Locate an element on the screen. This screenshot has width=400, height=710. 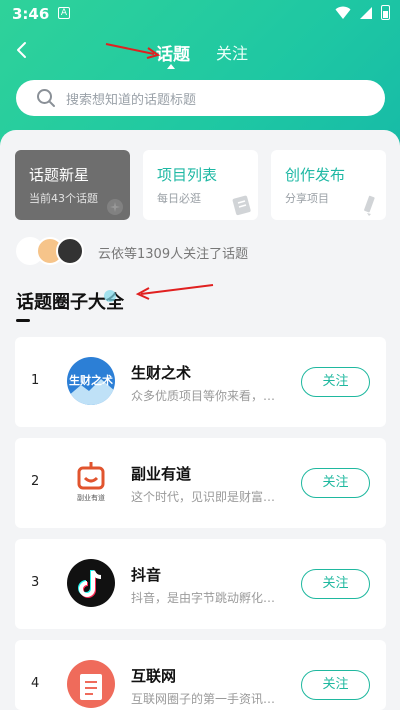
topic-name: 副业有道 is located at coordinates (161, 474).